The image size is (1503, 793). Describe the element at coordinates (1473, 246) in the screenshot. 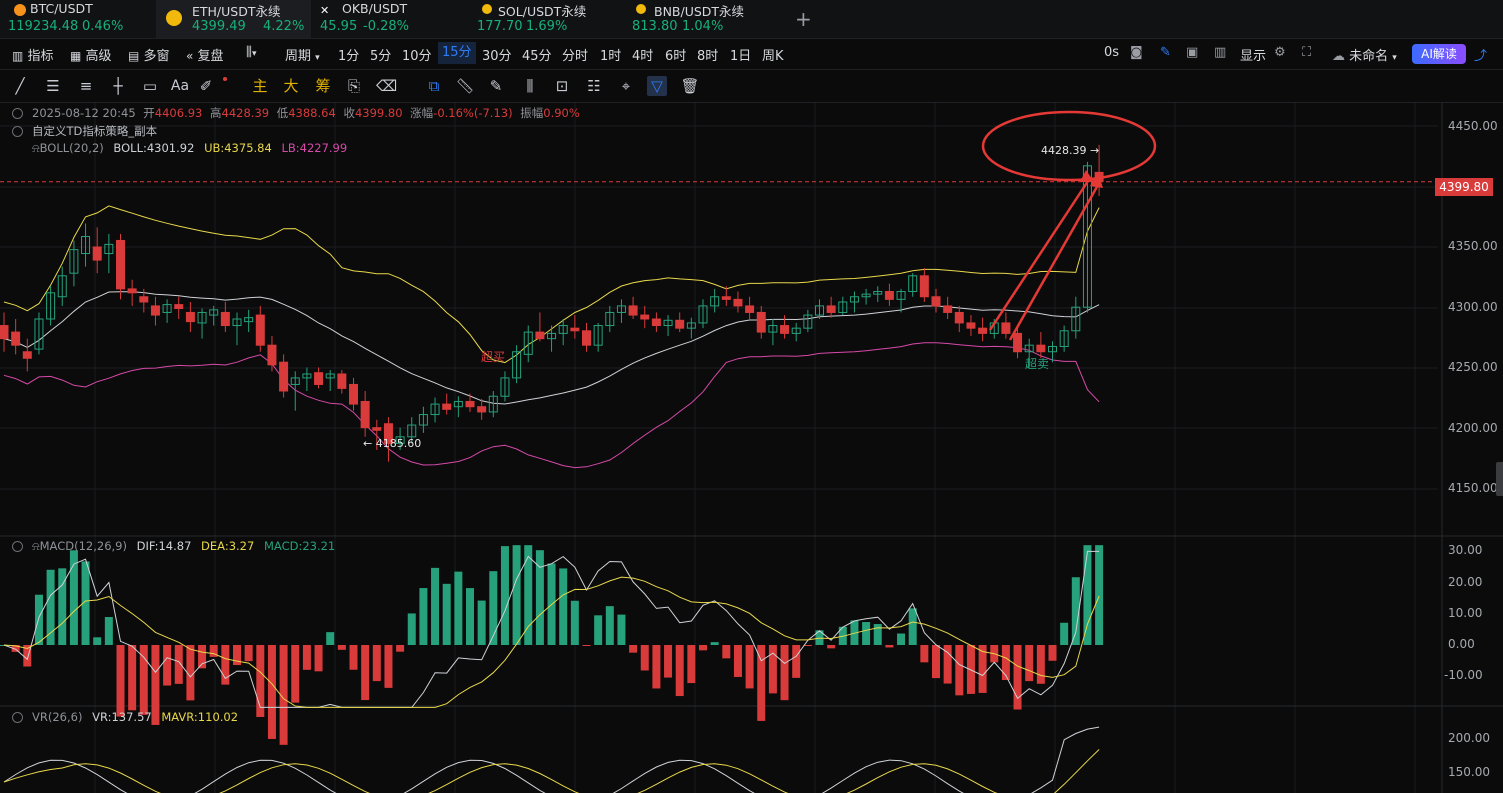

I see `price-tick: 4350.00` at that location.